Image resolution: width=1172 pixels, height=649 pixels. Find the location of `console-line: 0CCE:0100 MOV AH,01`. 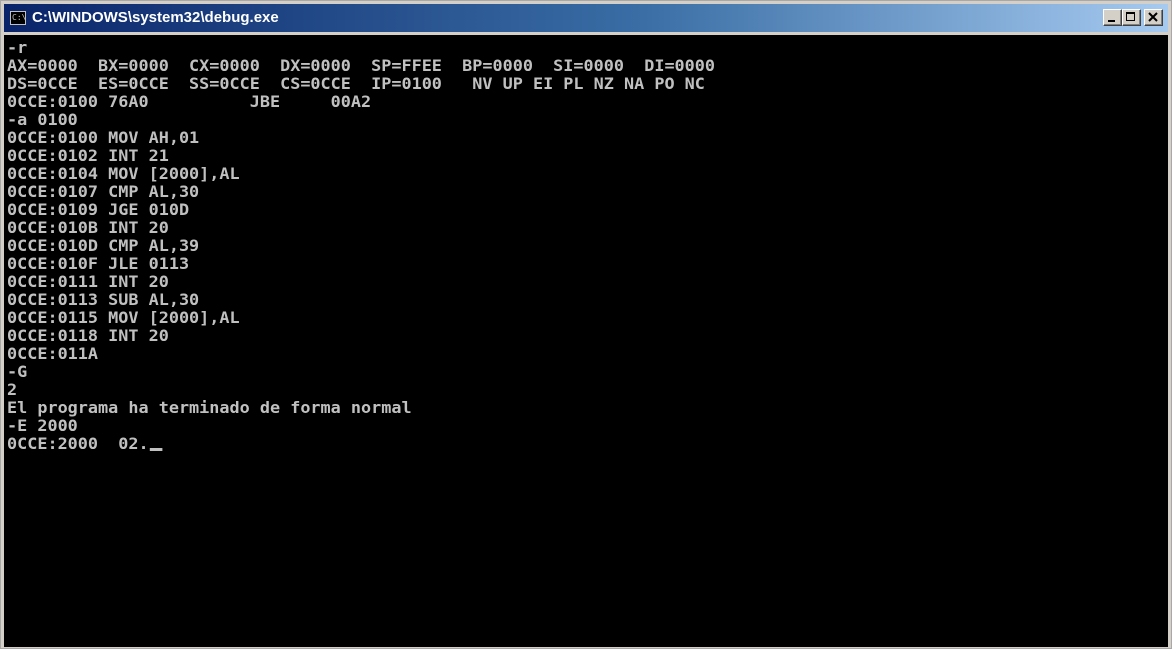

console-line: 0CCE:0100 MOV AH,01 is located at coordinates (103, 137).